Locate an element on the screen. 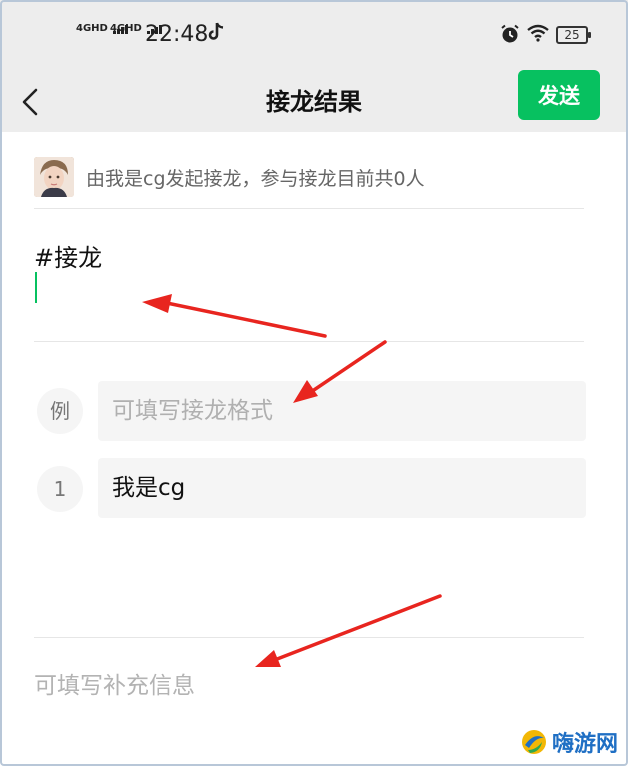 This screenshot has height=766, width=628. watermark: 嗨游网 is located at coordinates (569, 742).